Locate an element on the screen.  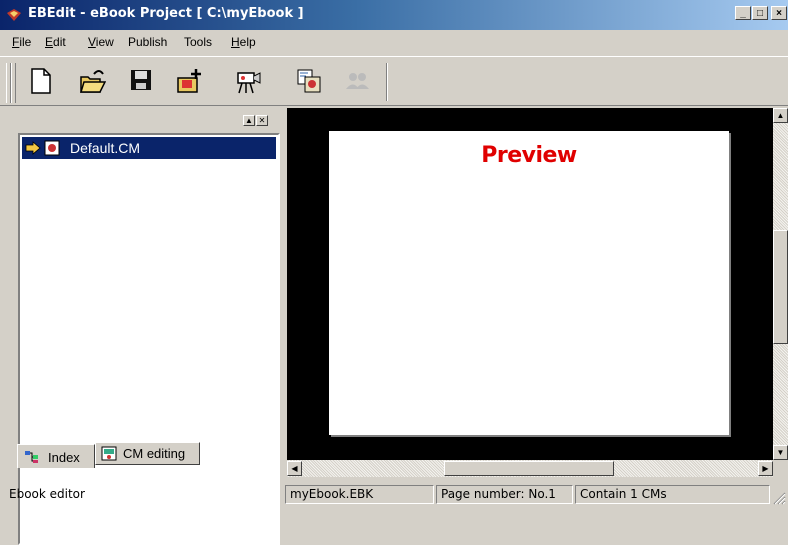
tree-item-label: Default.CM is located at coordinates (105, 148).